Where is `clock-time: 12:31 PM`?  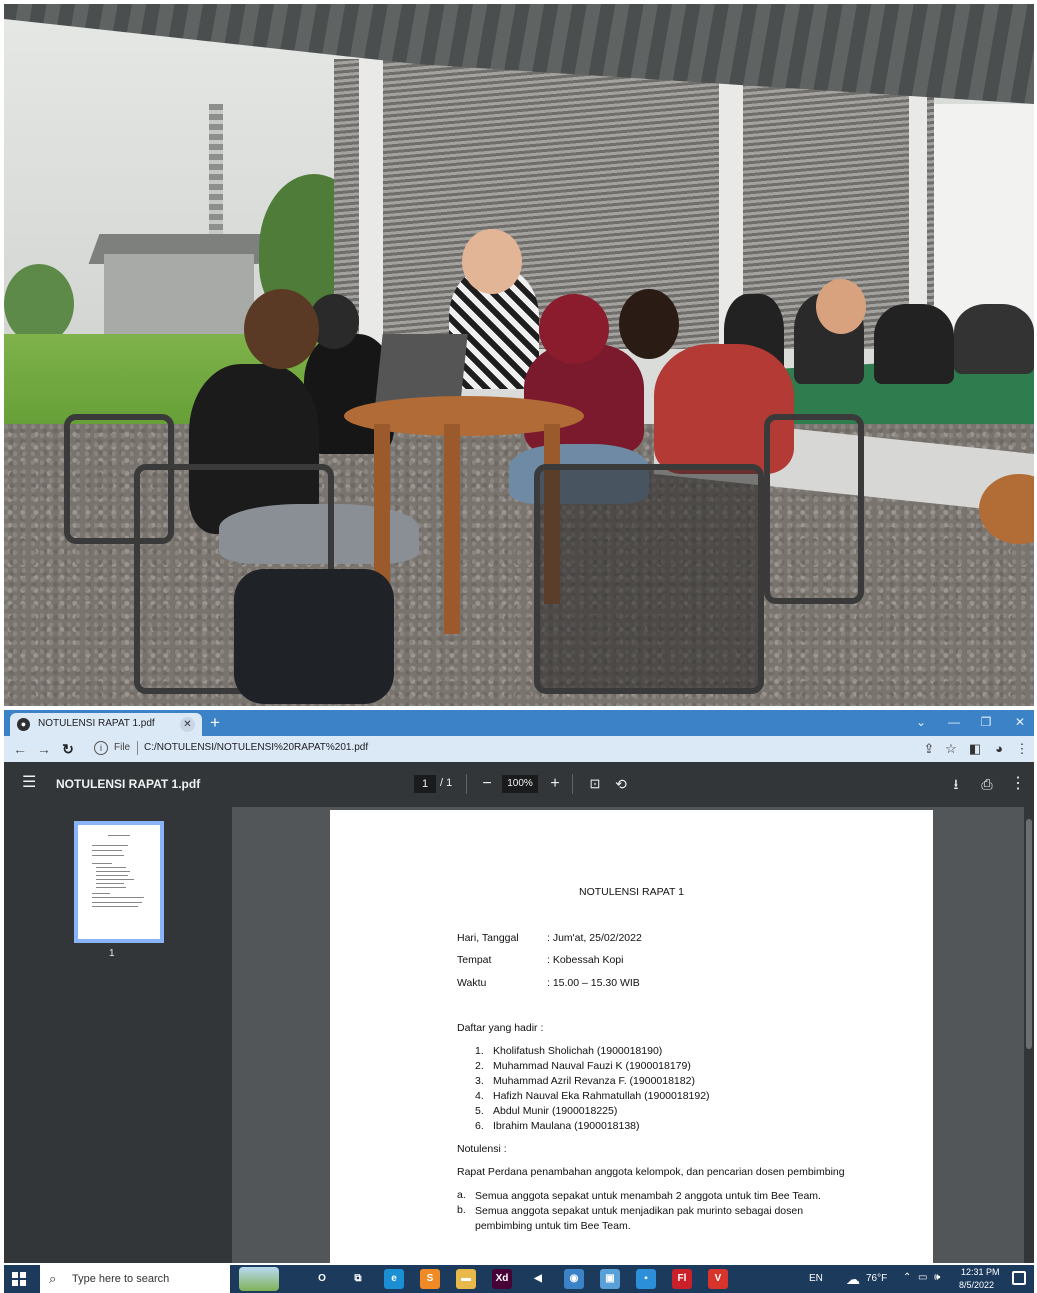 clock-time: 12:31 PM is located at coordinates (980, 1272).